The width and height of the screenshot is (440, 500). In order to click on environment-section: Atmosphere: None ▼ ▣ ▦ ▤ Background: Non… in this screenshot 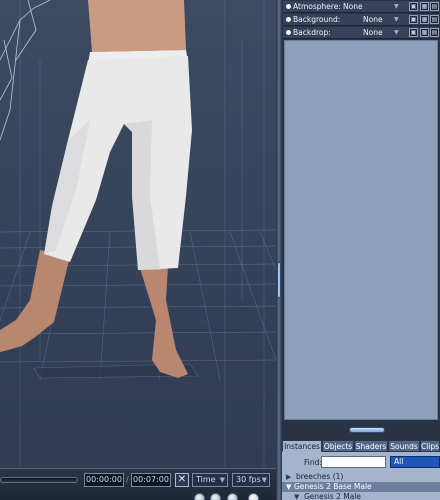, I will do `click(361, 19)`.